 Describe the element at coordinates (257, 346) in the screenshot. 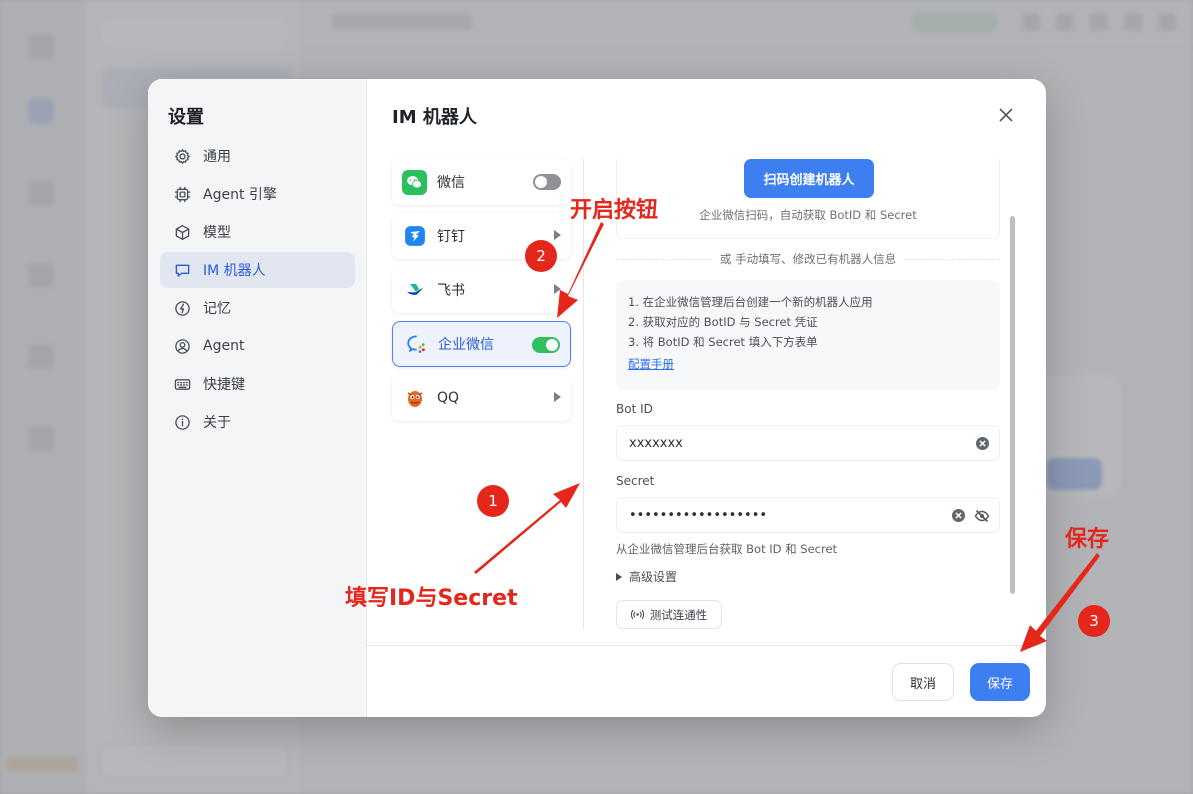

I see `nav-item-agent: Agent` at that location.